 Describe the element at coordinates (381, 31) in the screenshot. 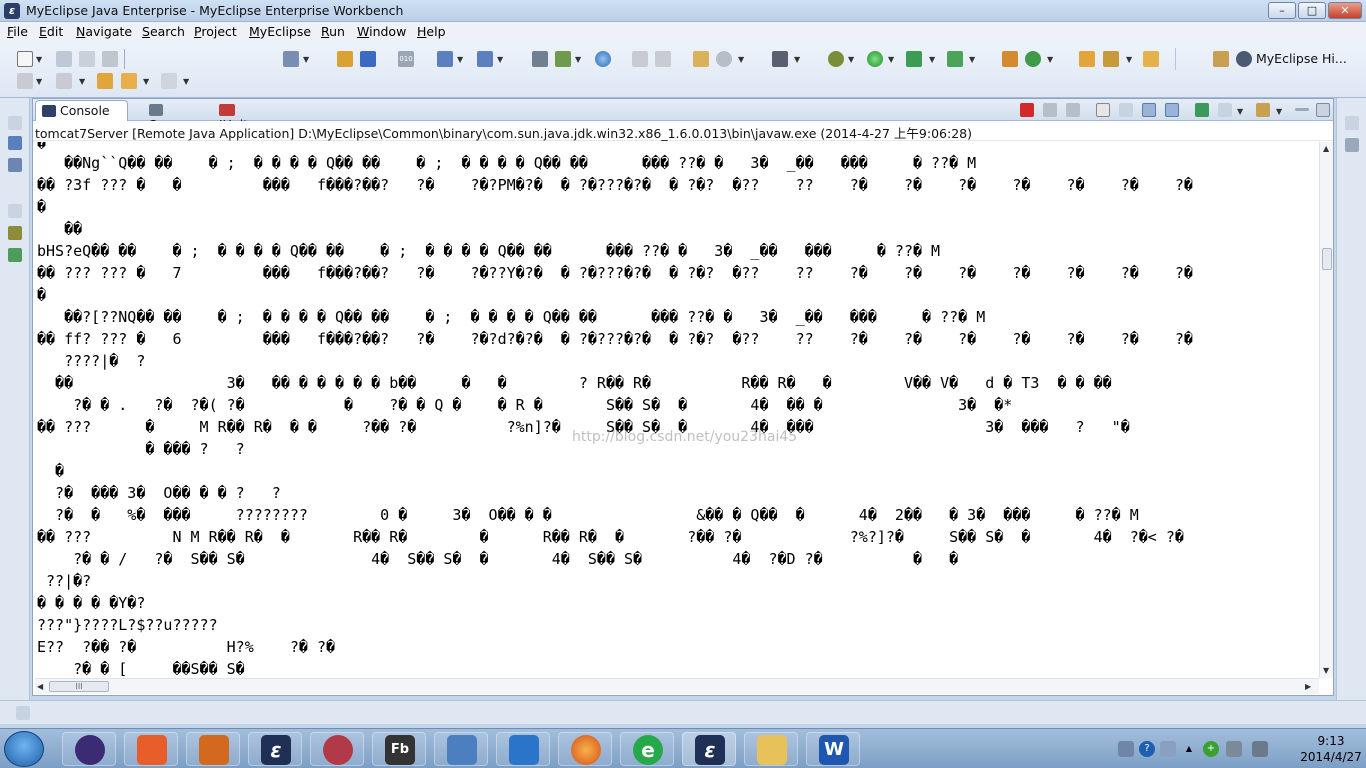

I see `menu-window: Window` at that location.